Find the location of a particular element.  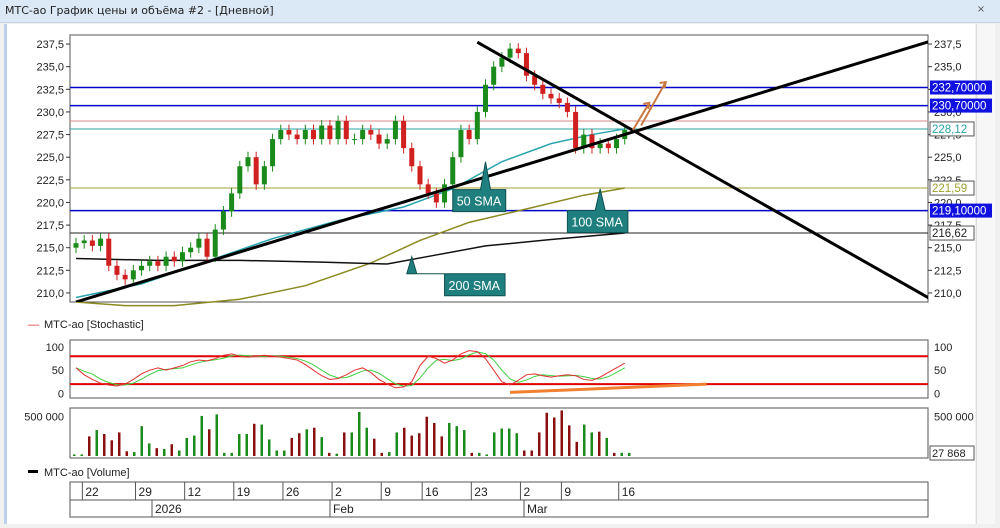

stoch-right-label: 100 is located at coordinates (943, 348).